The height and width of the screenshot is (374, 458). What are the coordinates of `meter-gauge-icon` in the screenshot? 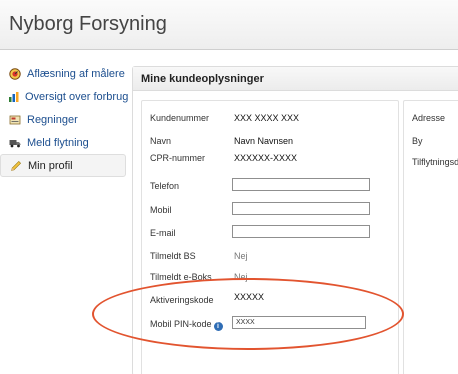 It's located at (15, 74).